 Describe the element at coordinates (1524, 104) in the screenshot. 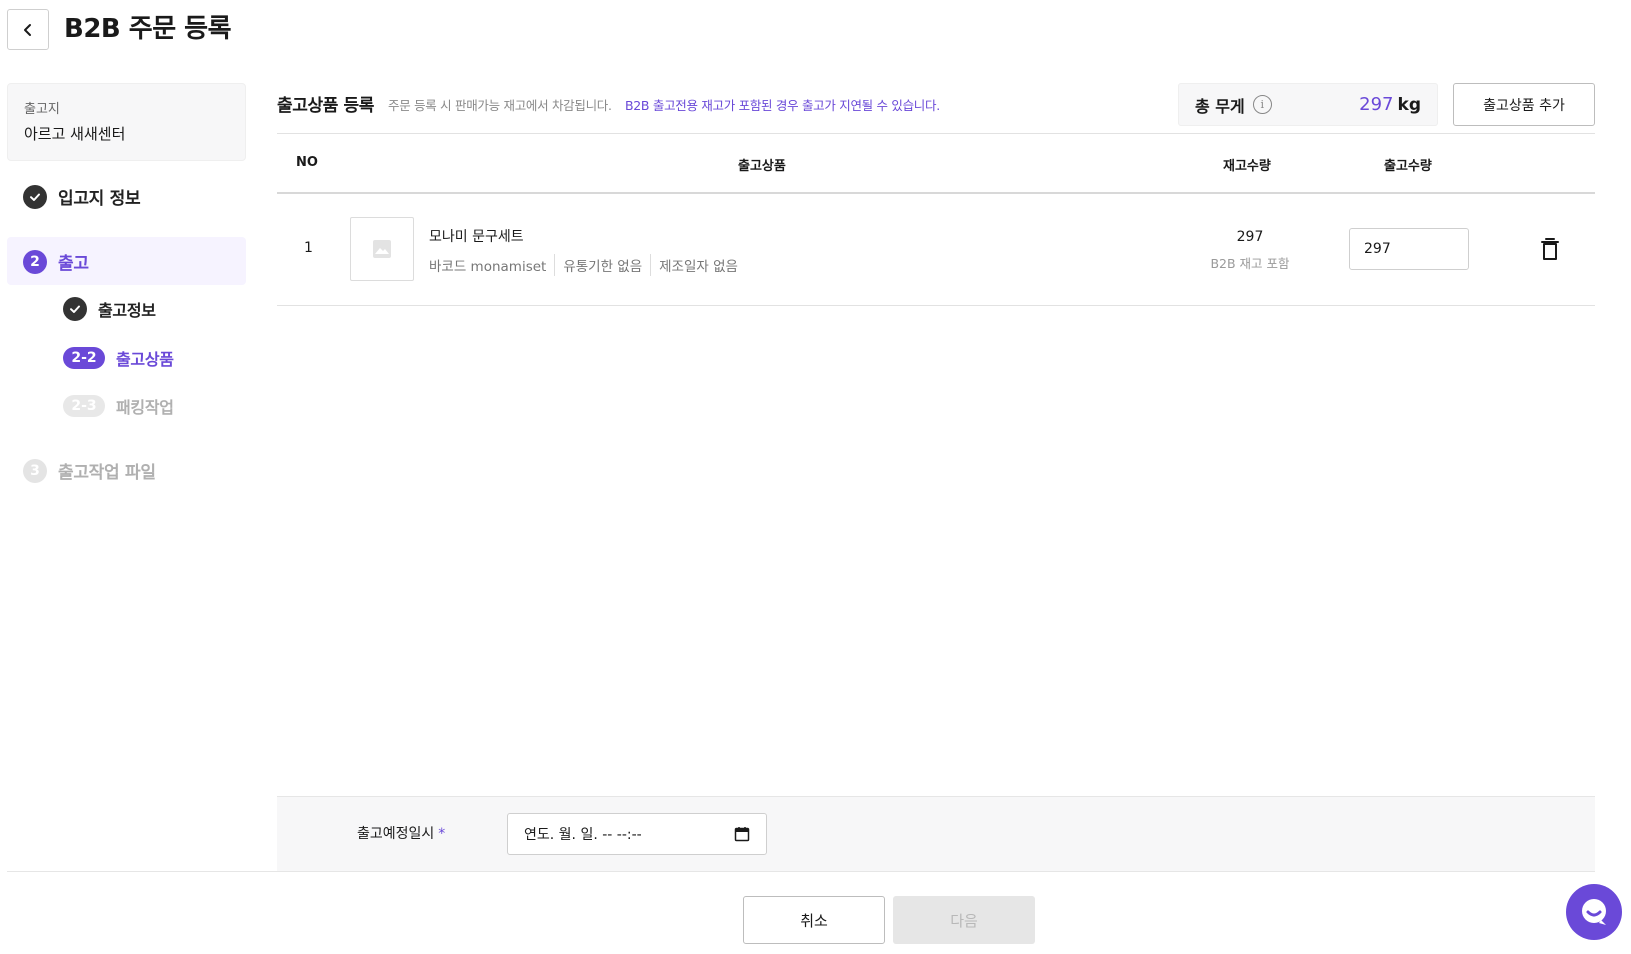

I see `add-product-button: 출고상품 추가` at that location.